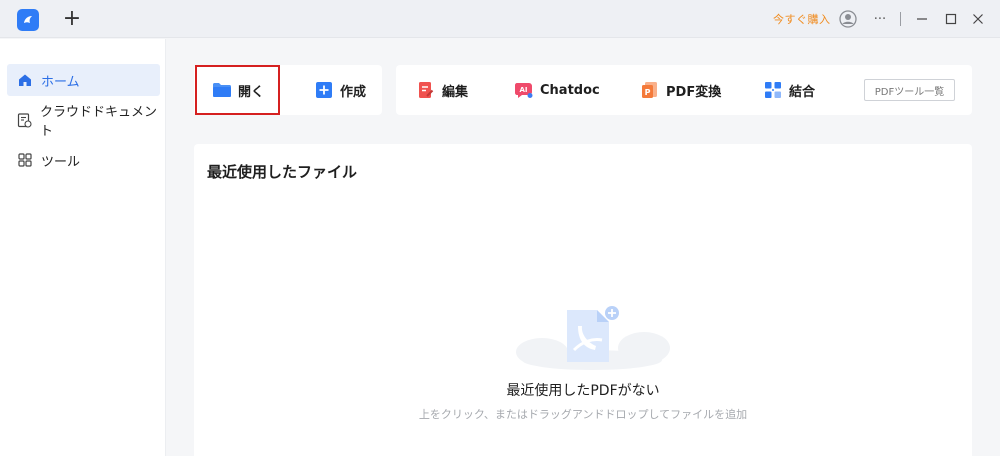 The image size is (1000, 456). I want to click on edit-document-icon, so click(426, 90).